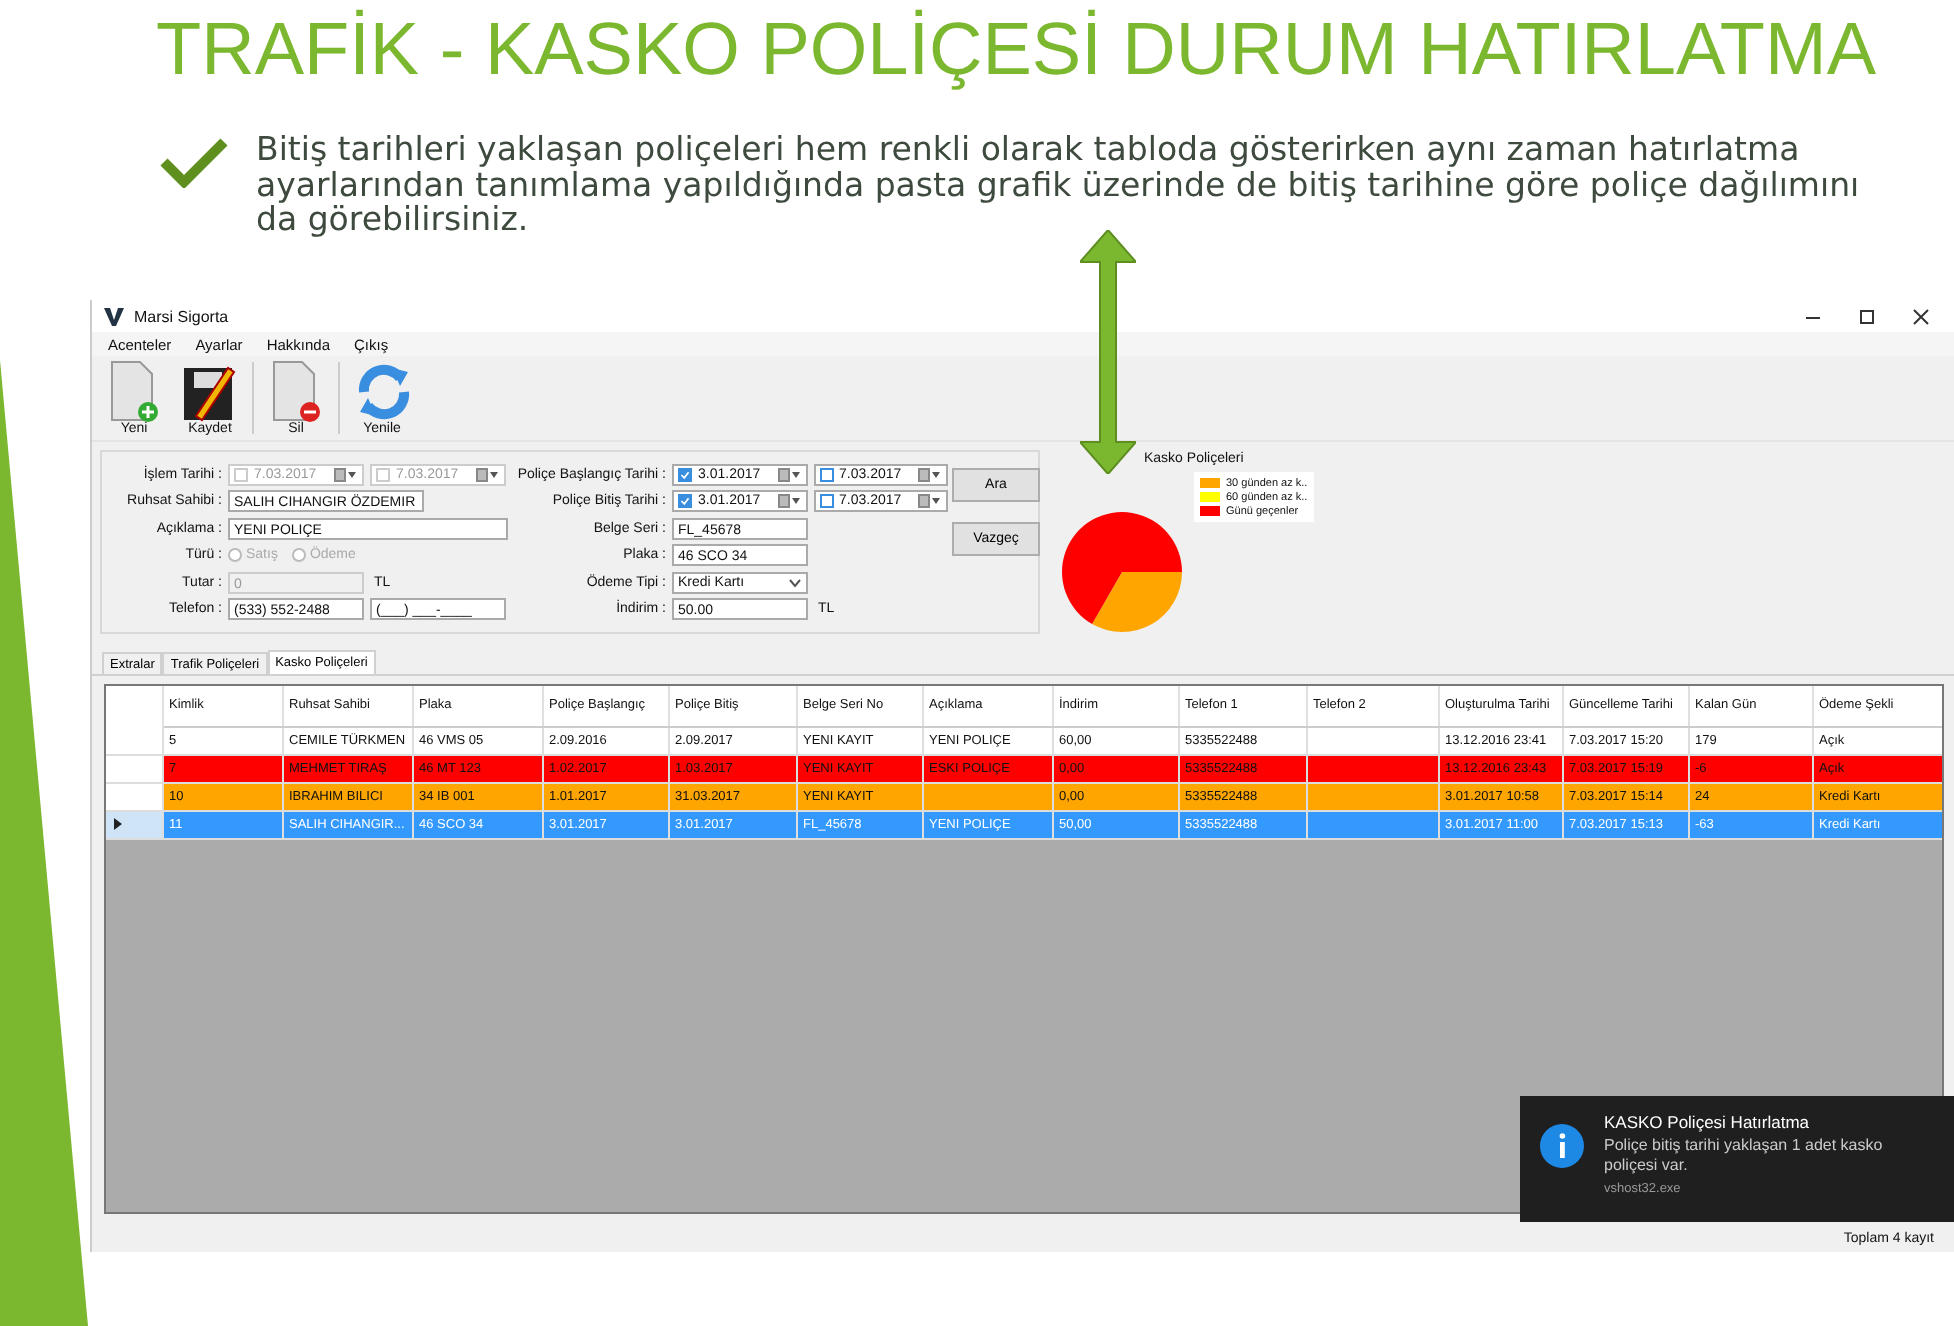  I want to click on close-icon, so click(1921, 316).